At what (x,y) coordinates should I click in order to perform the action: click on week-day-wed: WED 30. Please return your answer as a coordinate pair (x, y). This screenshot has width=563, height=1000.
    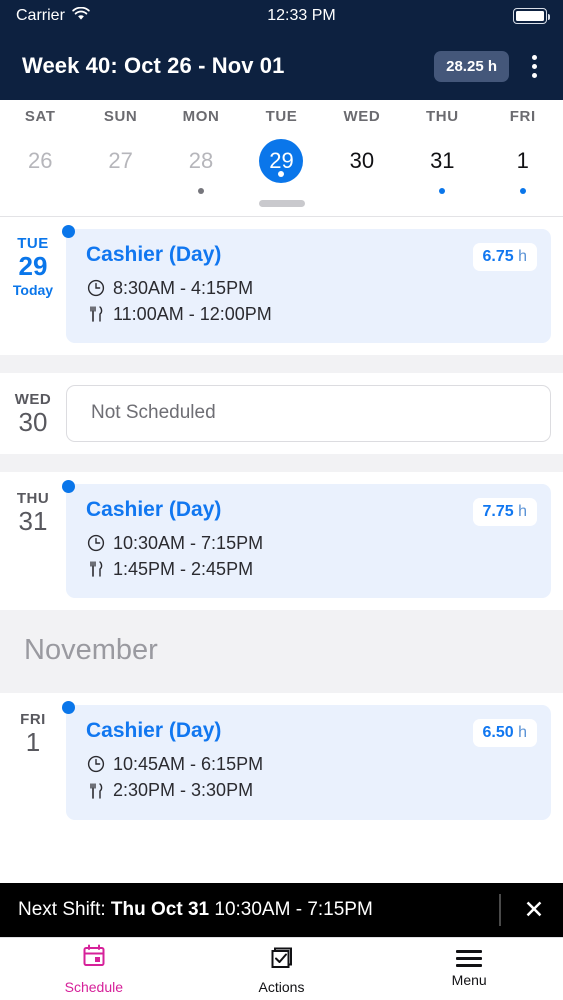
    Looking at the image, I should click on (362, 151).